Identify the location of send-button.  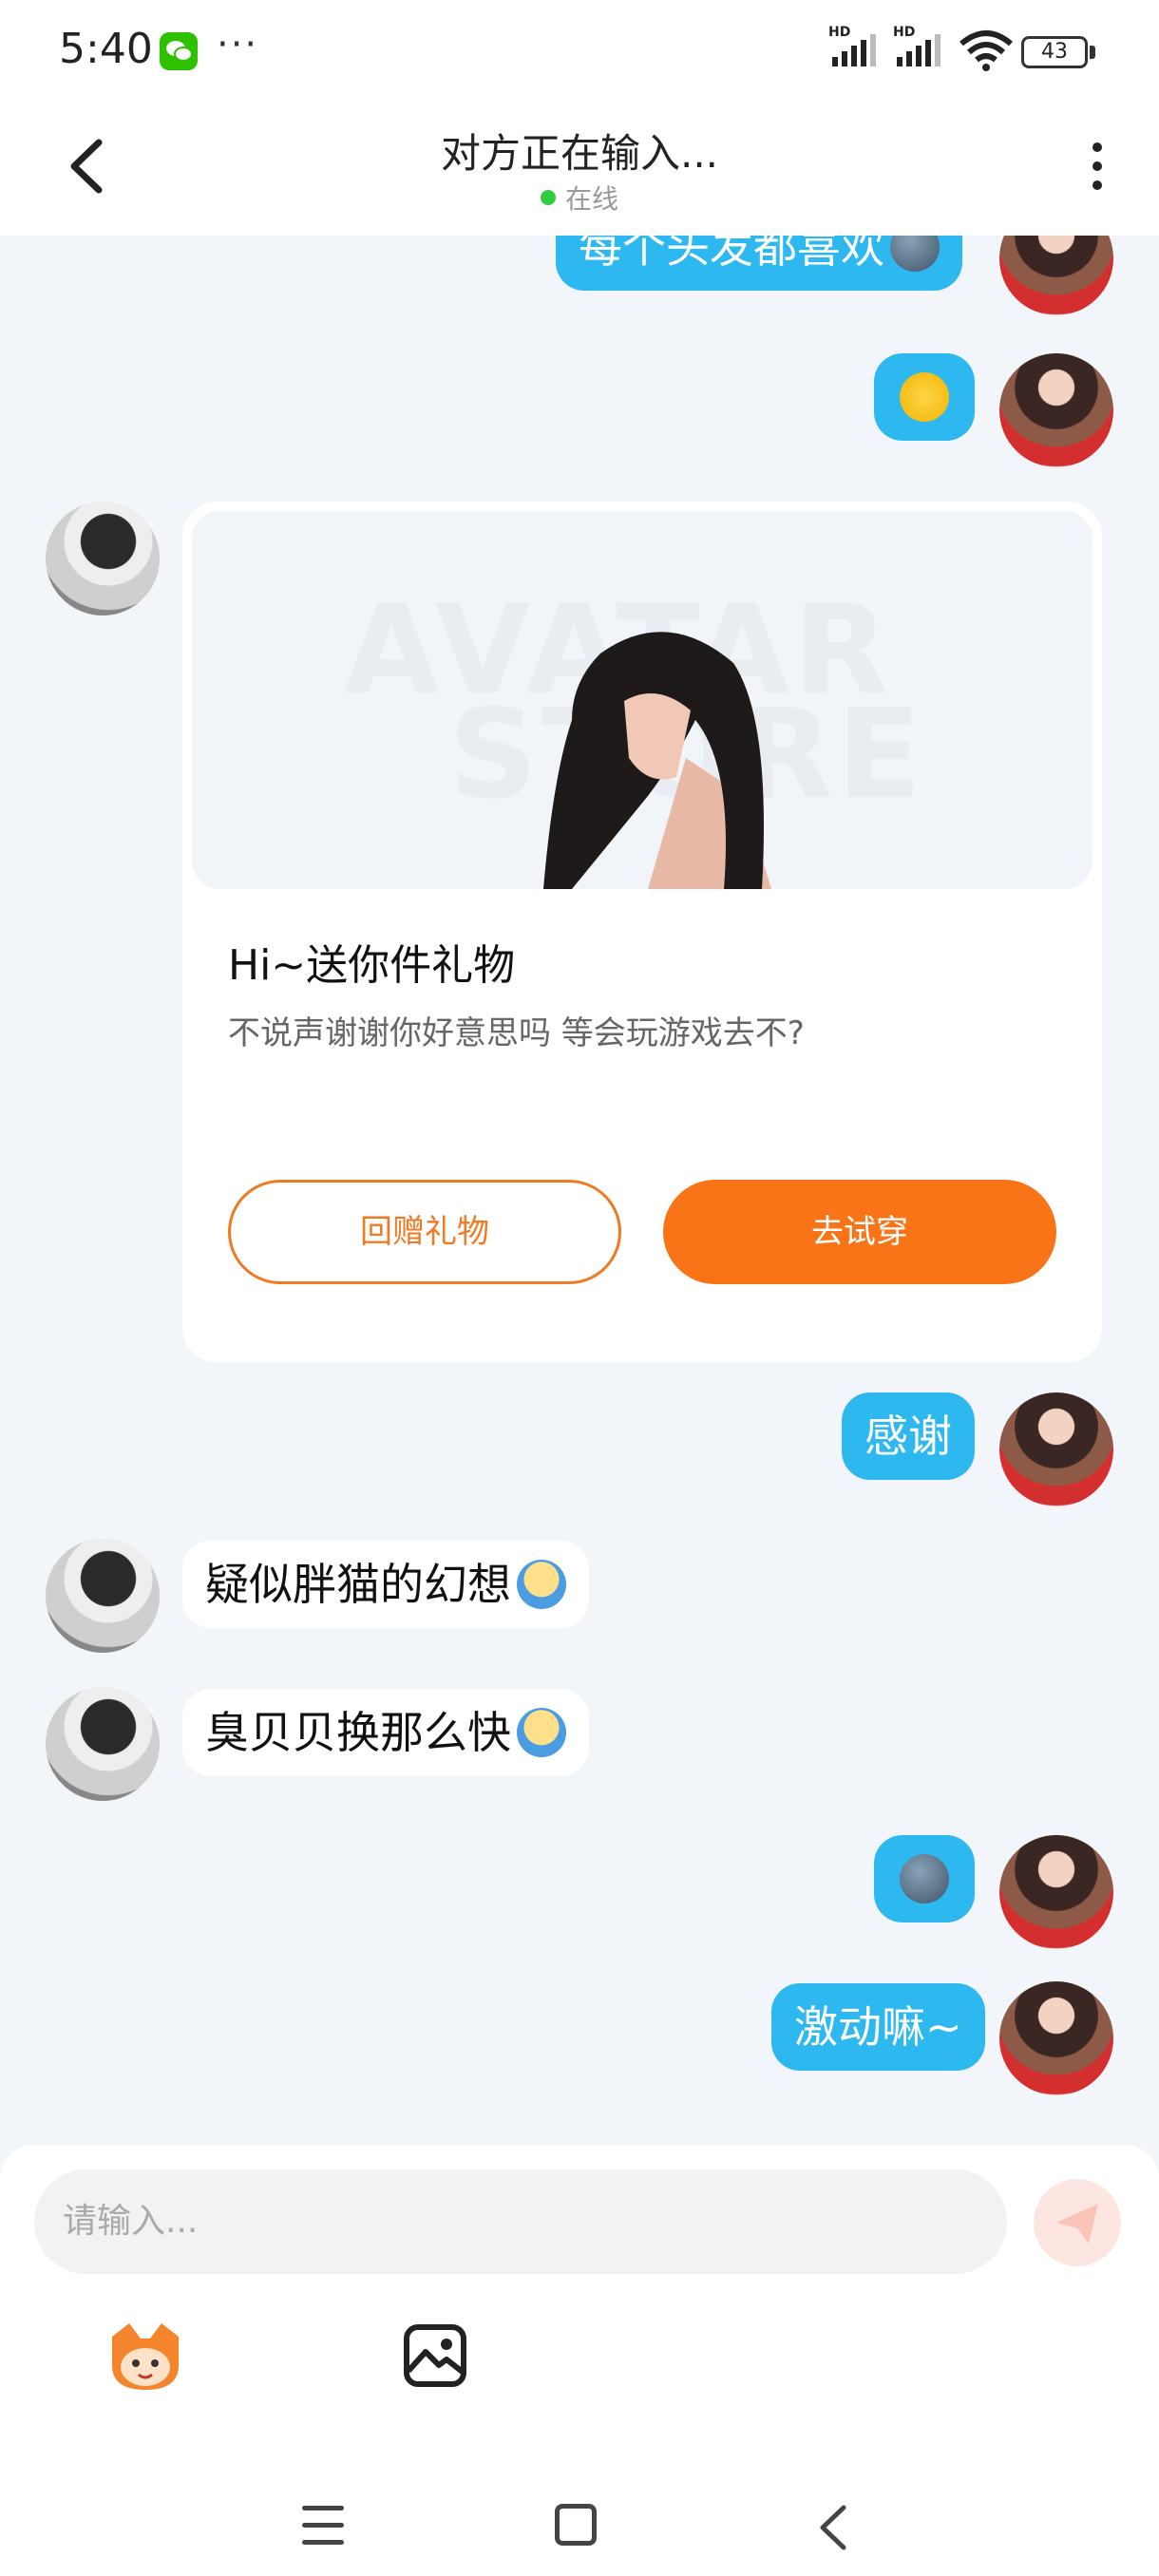
(1077, 2222).